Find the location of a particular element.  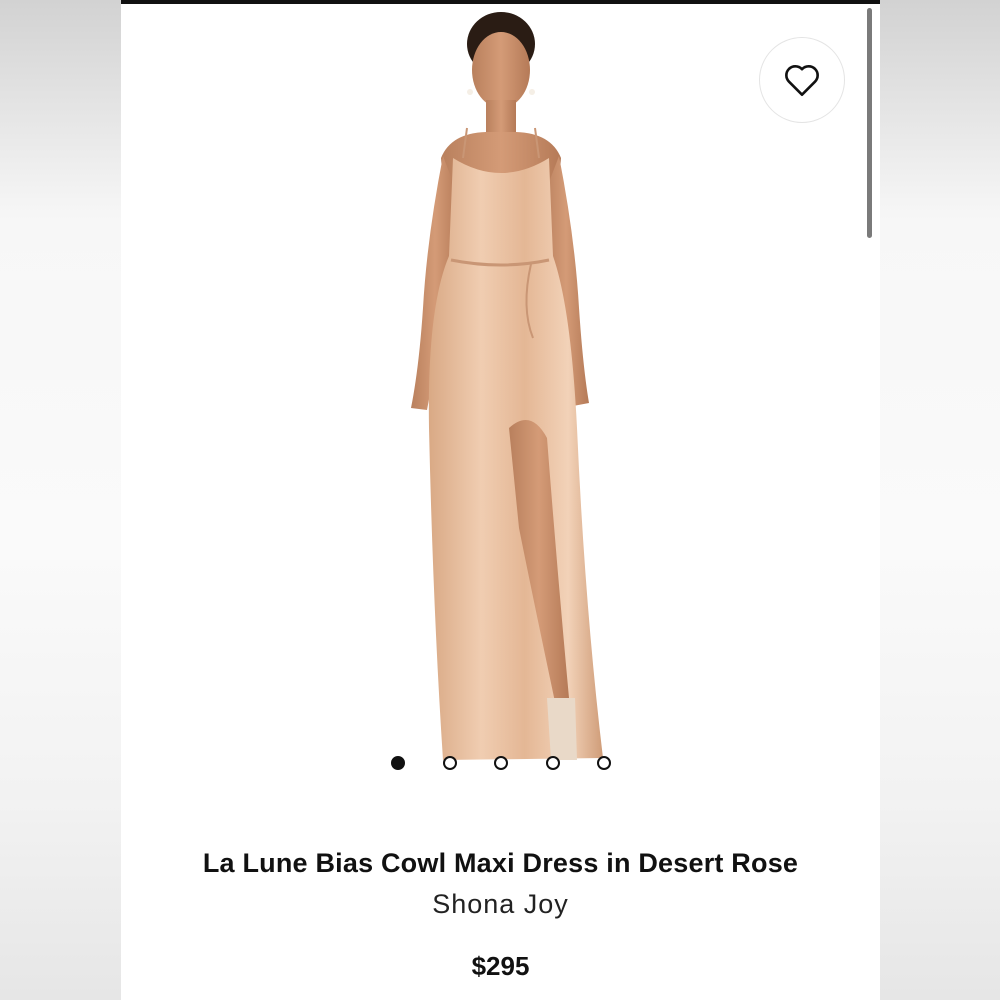

gallery-pagination is located at coordinates (501, 763).